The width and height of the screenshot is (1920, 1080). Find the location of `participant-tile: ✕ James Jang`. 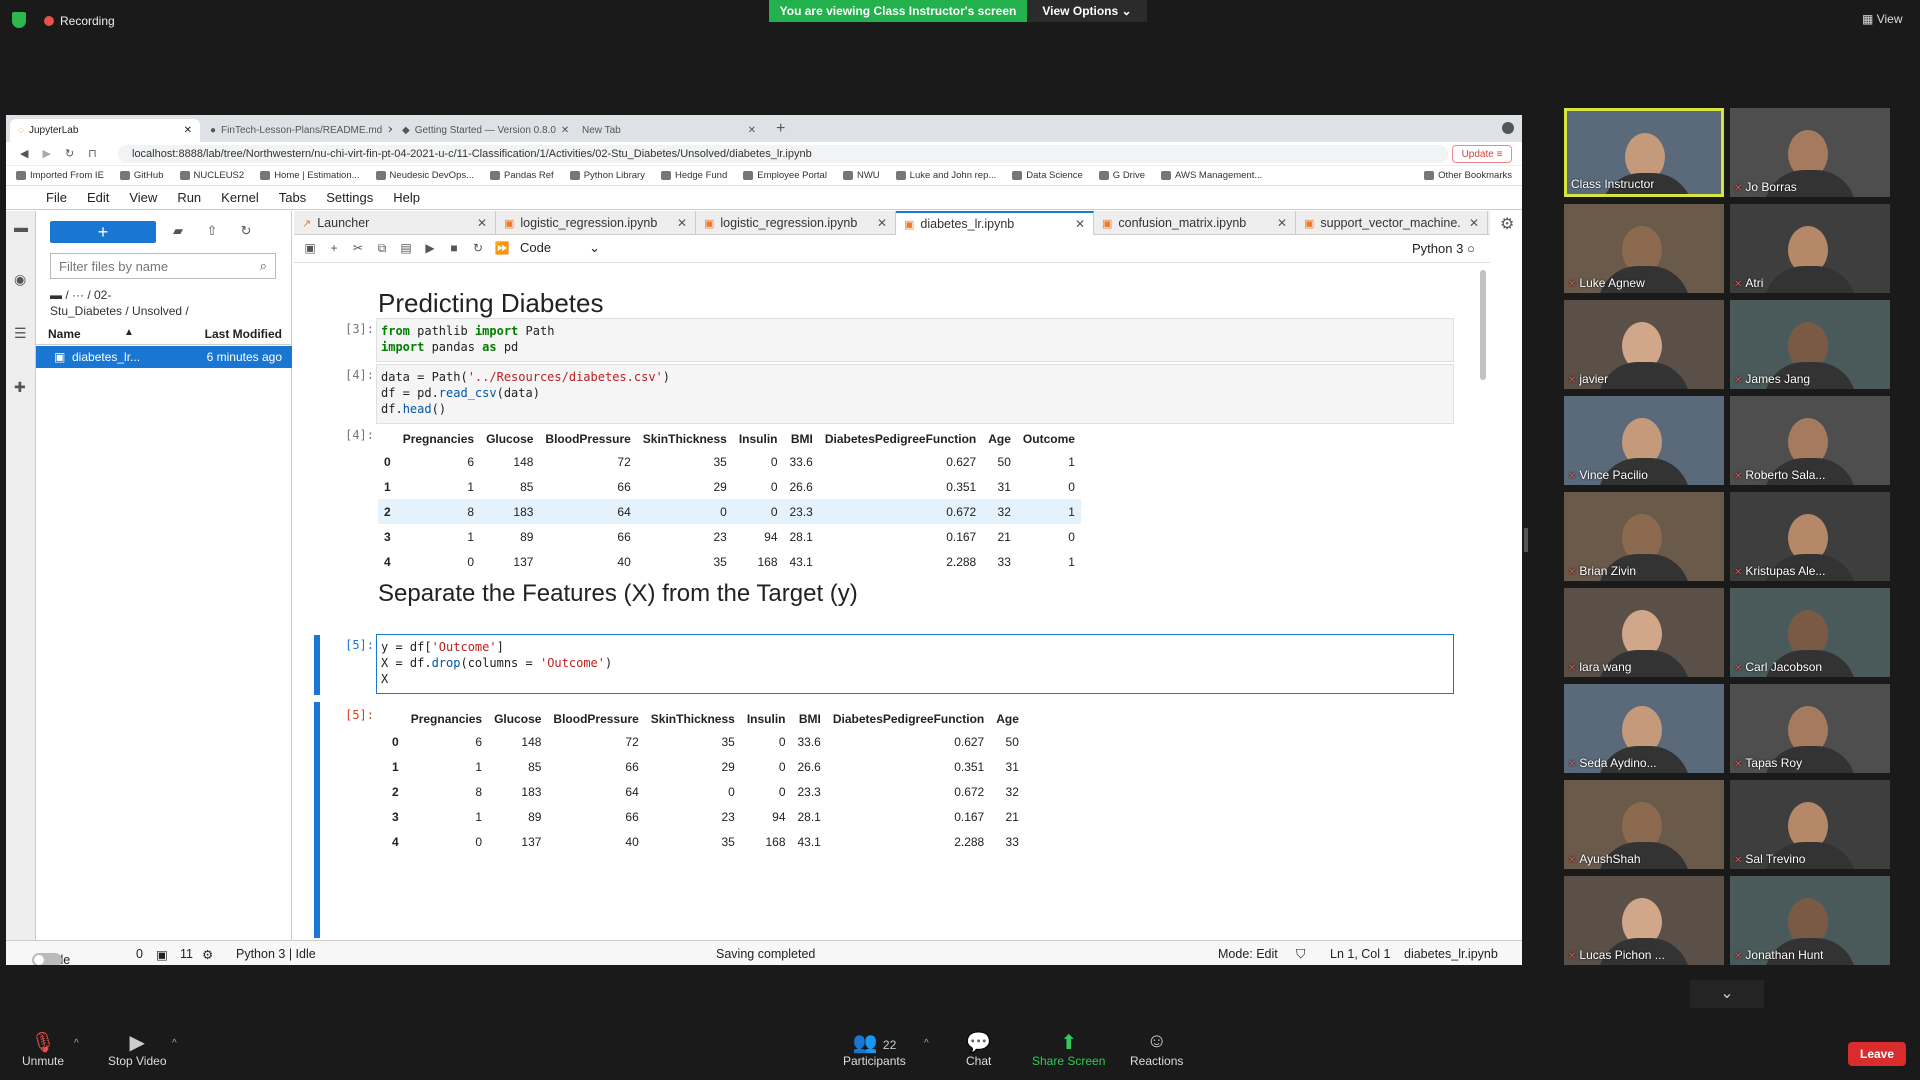

participant-tile: ✕ James Jang is located at coordinates (1810, 344).